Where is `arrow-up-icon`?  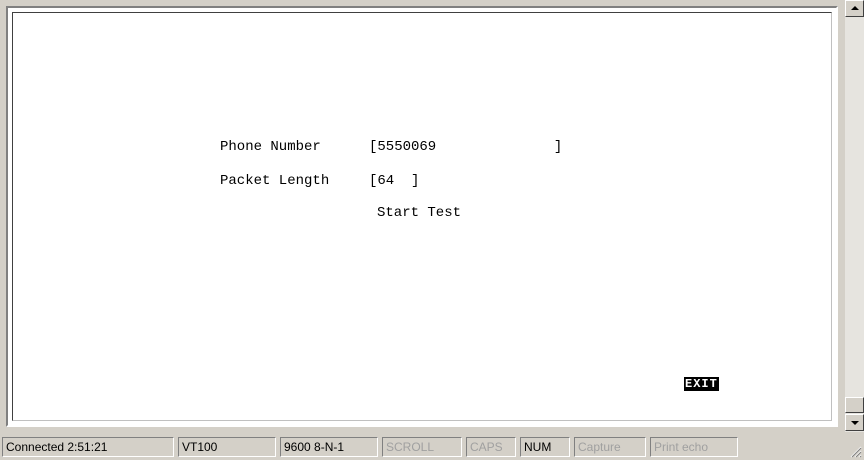
arrow-up-icon is located at coordinates (855, 8).